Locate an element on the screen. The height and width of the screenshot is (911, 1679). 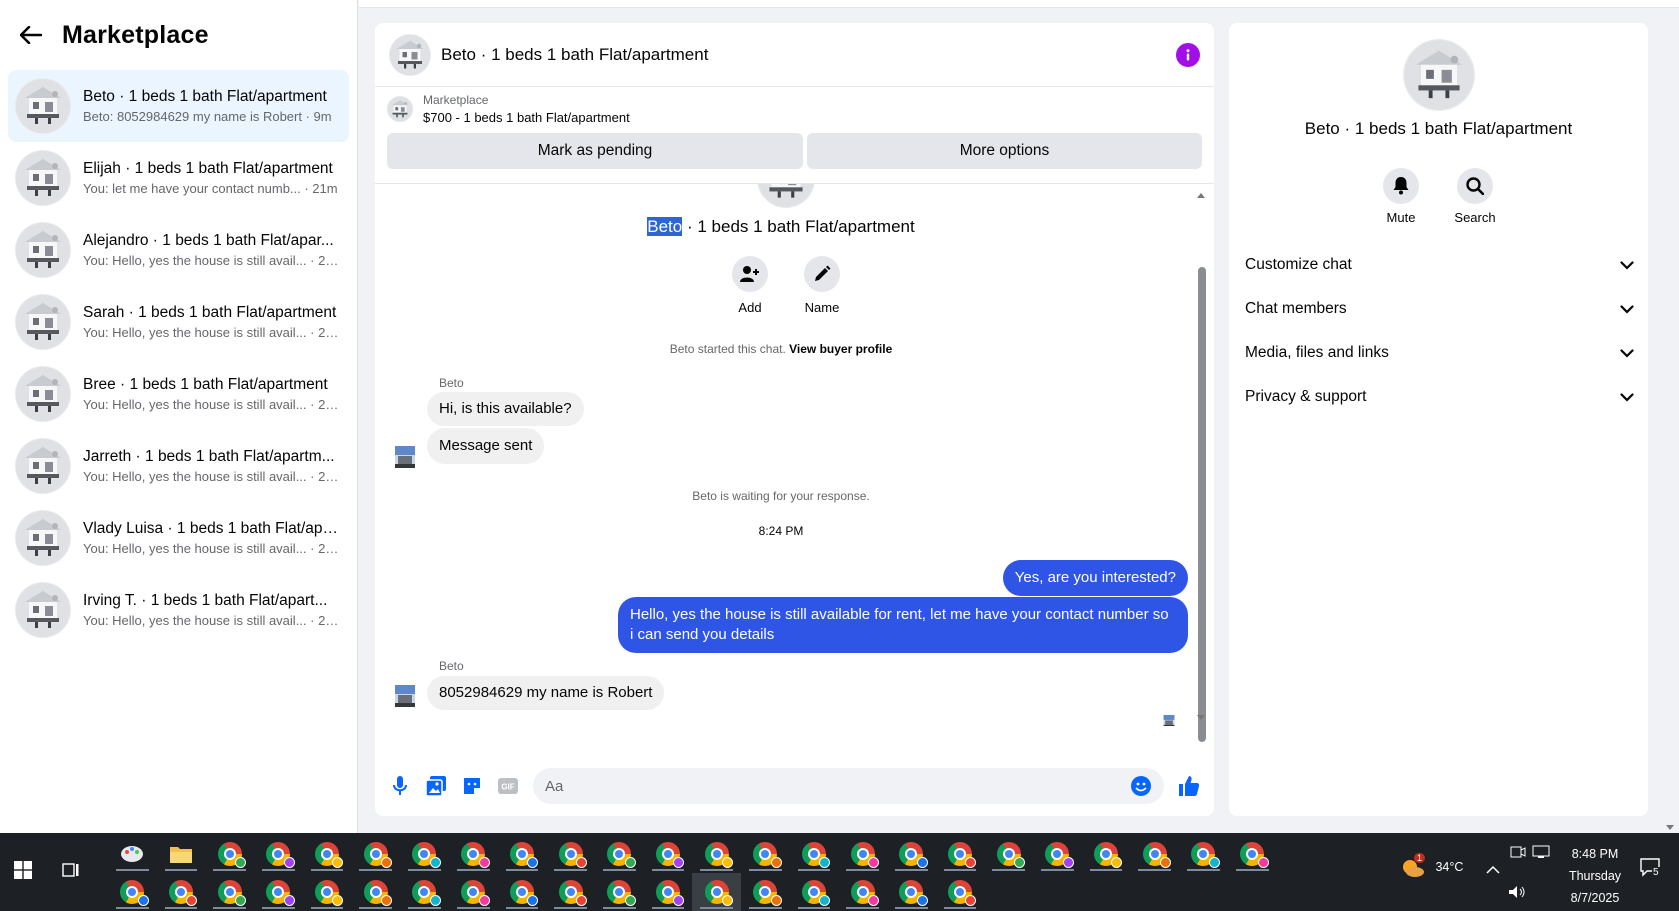
volume-icon is located at coordinates (1517, 893).